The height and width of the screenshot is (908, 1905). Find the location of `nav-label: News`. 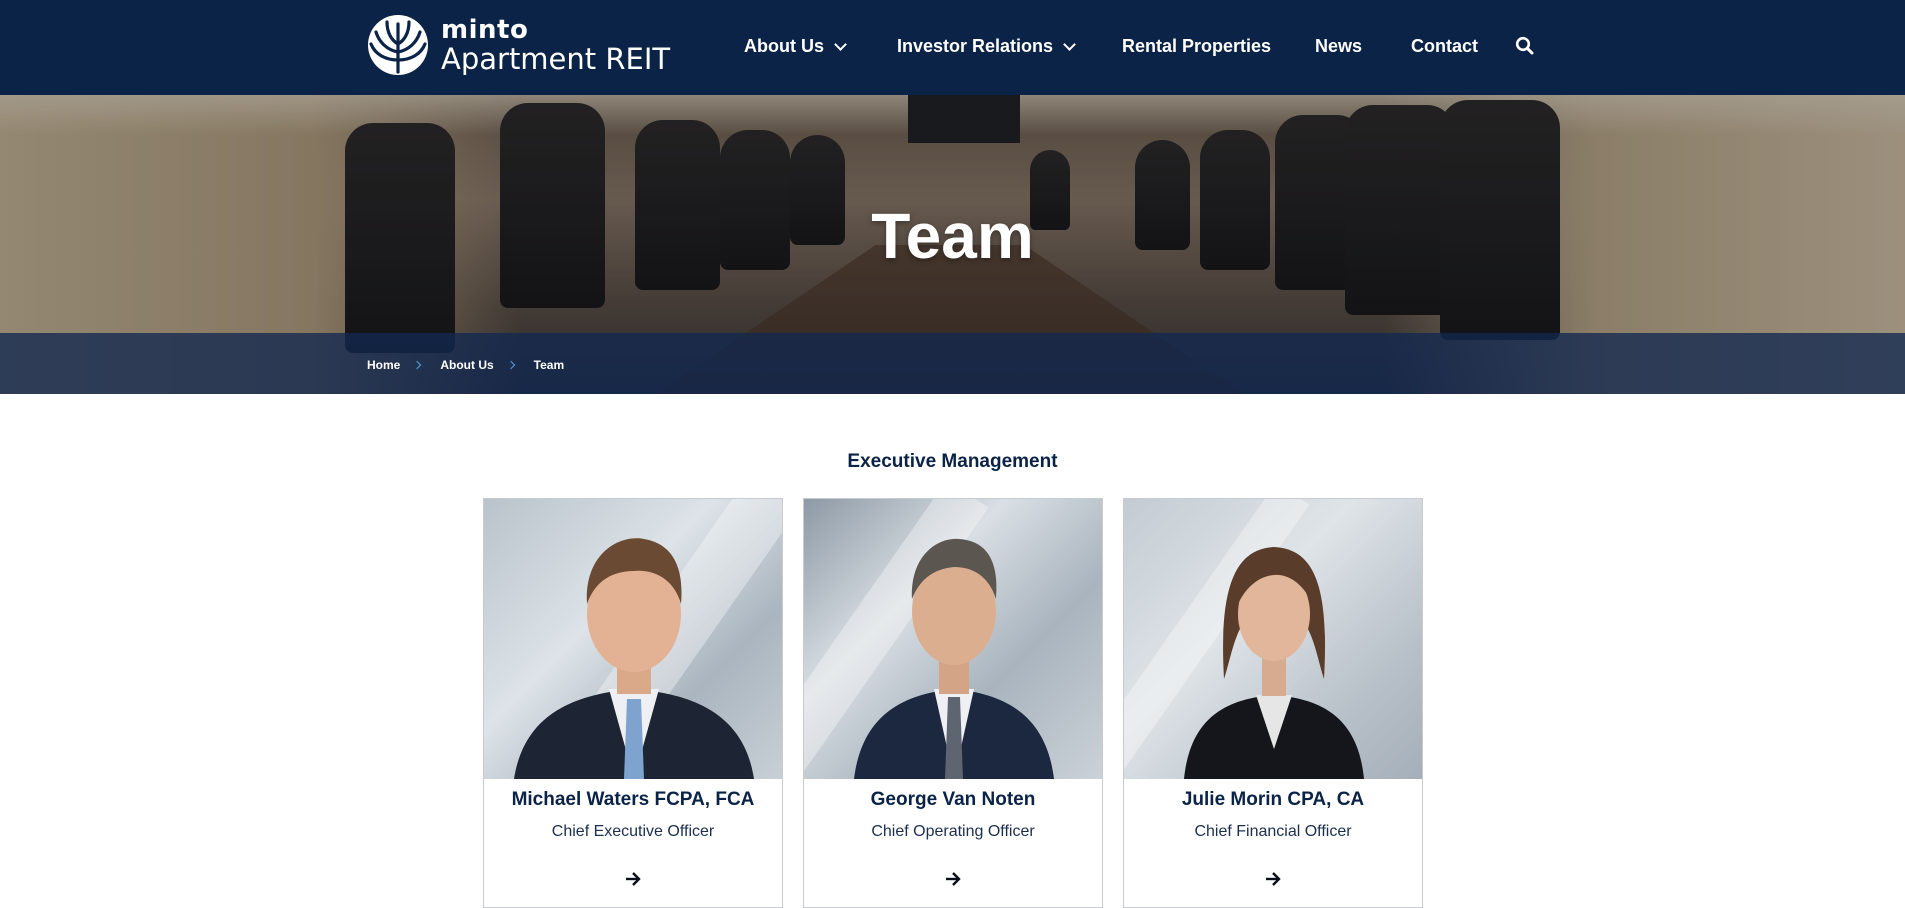

nav-label: News is located at coordinates (1339, 46).